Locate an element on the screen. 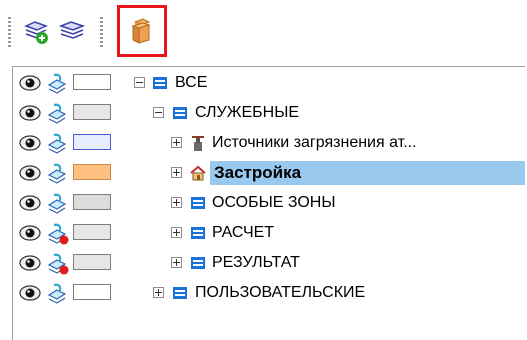 The image size is (527, 340). factory-icon is located at coordinates (198, 143).